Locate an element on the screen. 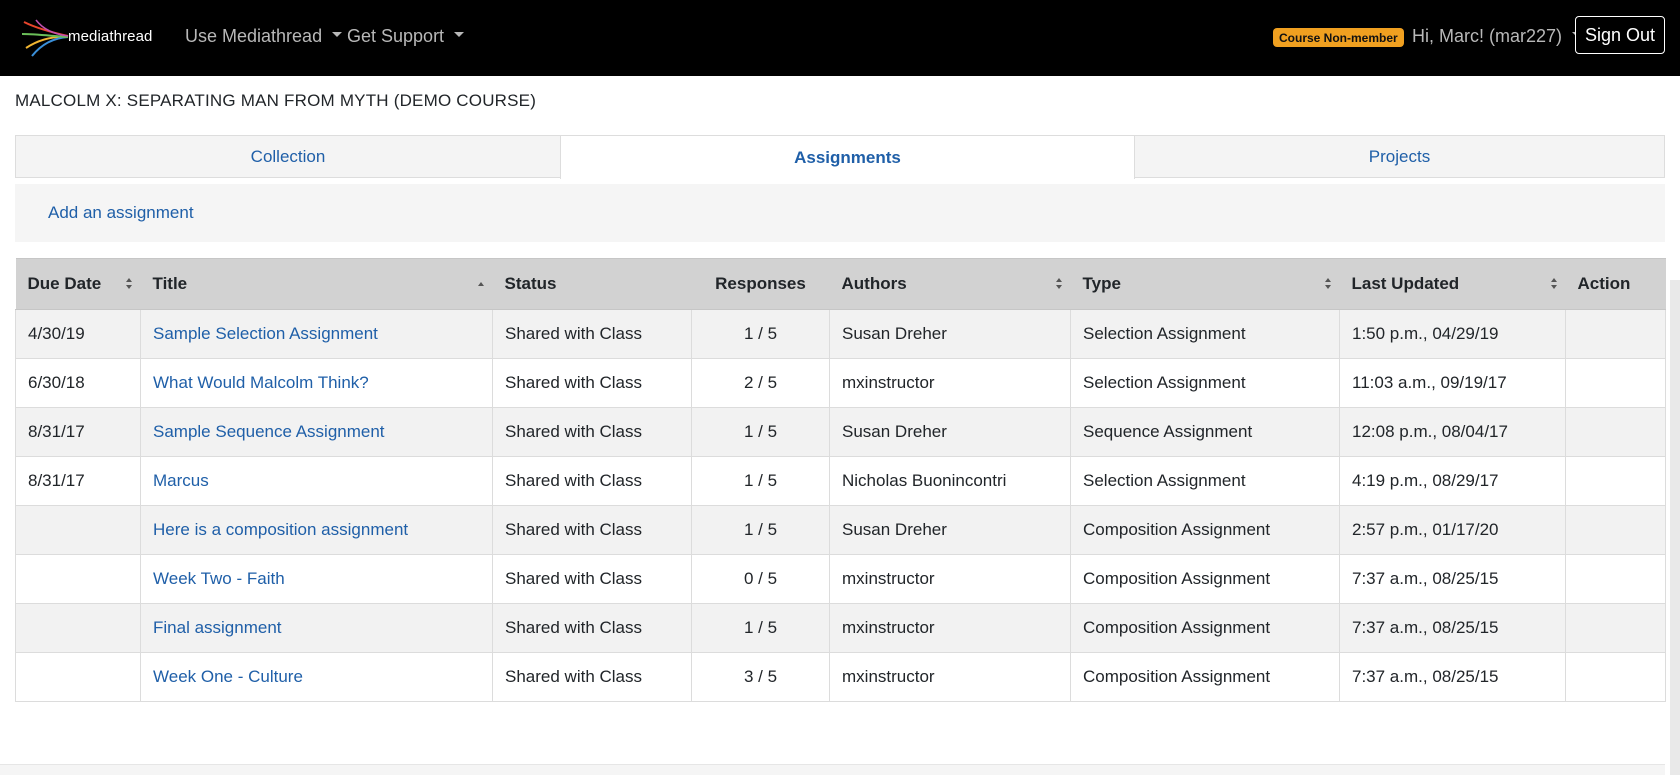 This screenshot has width=1680, height=775. add-assignment-bar: Add an assignment is located at coordinates (840, 213).